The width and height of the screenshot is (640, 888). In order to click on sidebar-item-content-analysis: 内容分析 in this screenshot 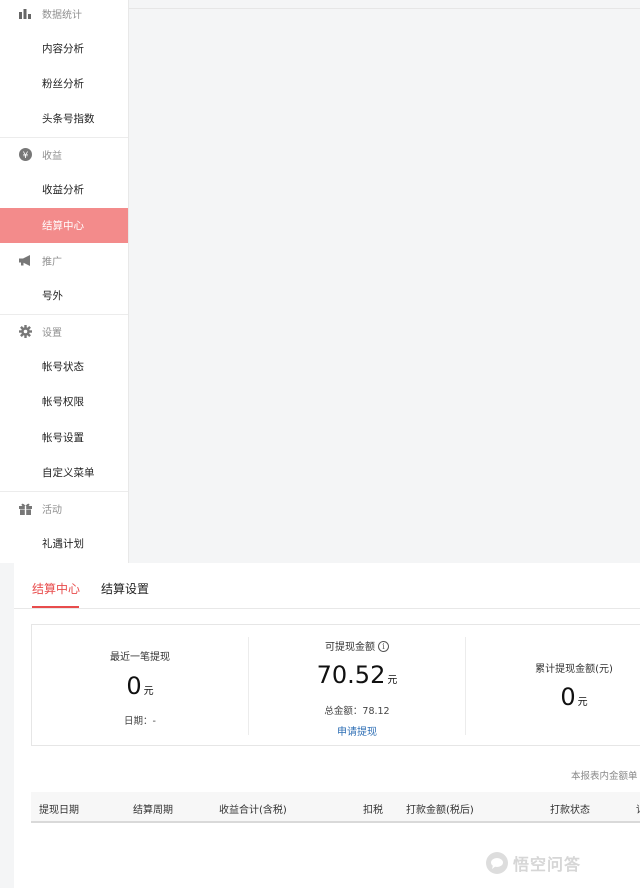, I will do `click(64, 48)`.